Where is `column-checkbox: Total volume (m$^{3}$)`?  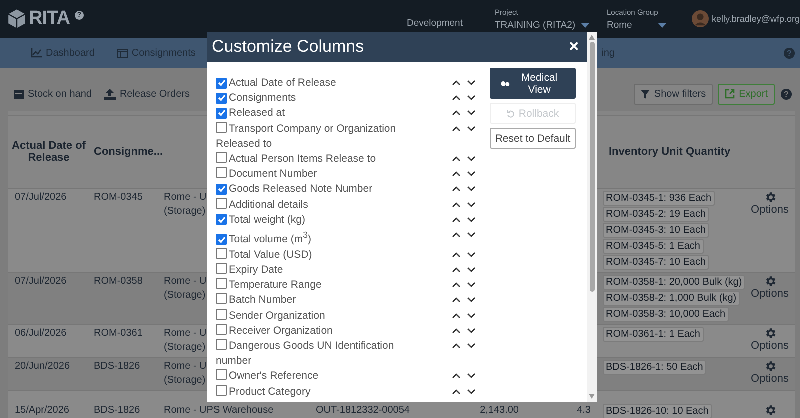 column-checkbox: Total volume (m$^{3}$) is located at coordinates (264, 238).